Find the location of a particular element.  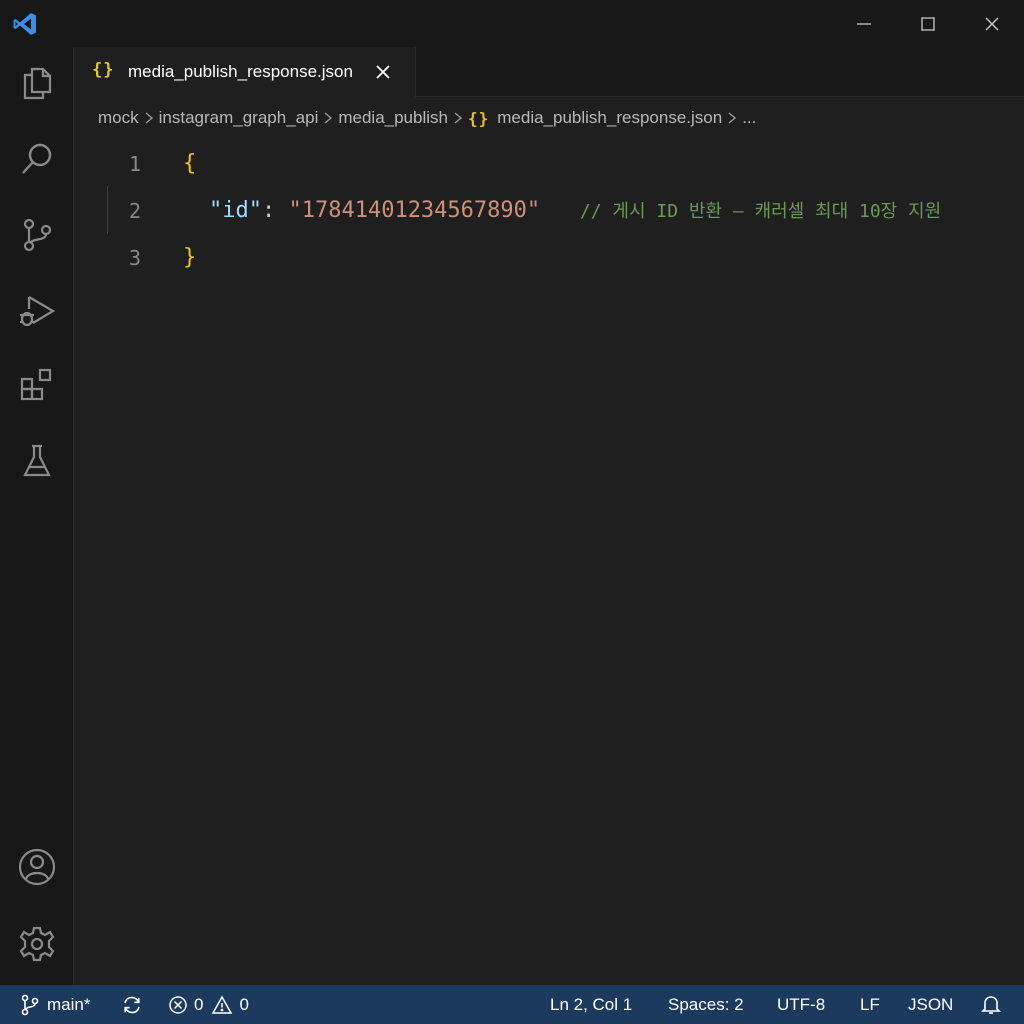

title-bar is located at coordinates (512, 23).